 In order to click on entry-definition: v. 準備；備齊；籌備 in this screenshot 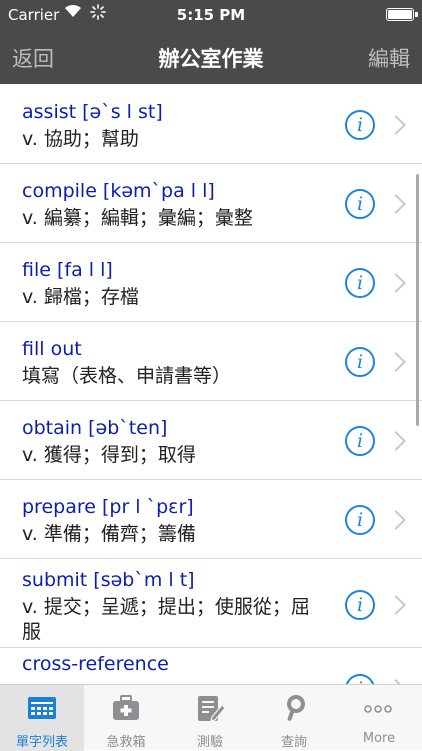, I will do `click(109, 534)`.